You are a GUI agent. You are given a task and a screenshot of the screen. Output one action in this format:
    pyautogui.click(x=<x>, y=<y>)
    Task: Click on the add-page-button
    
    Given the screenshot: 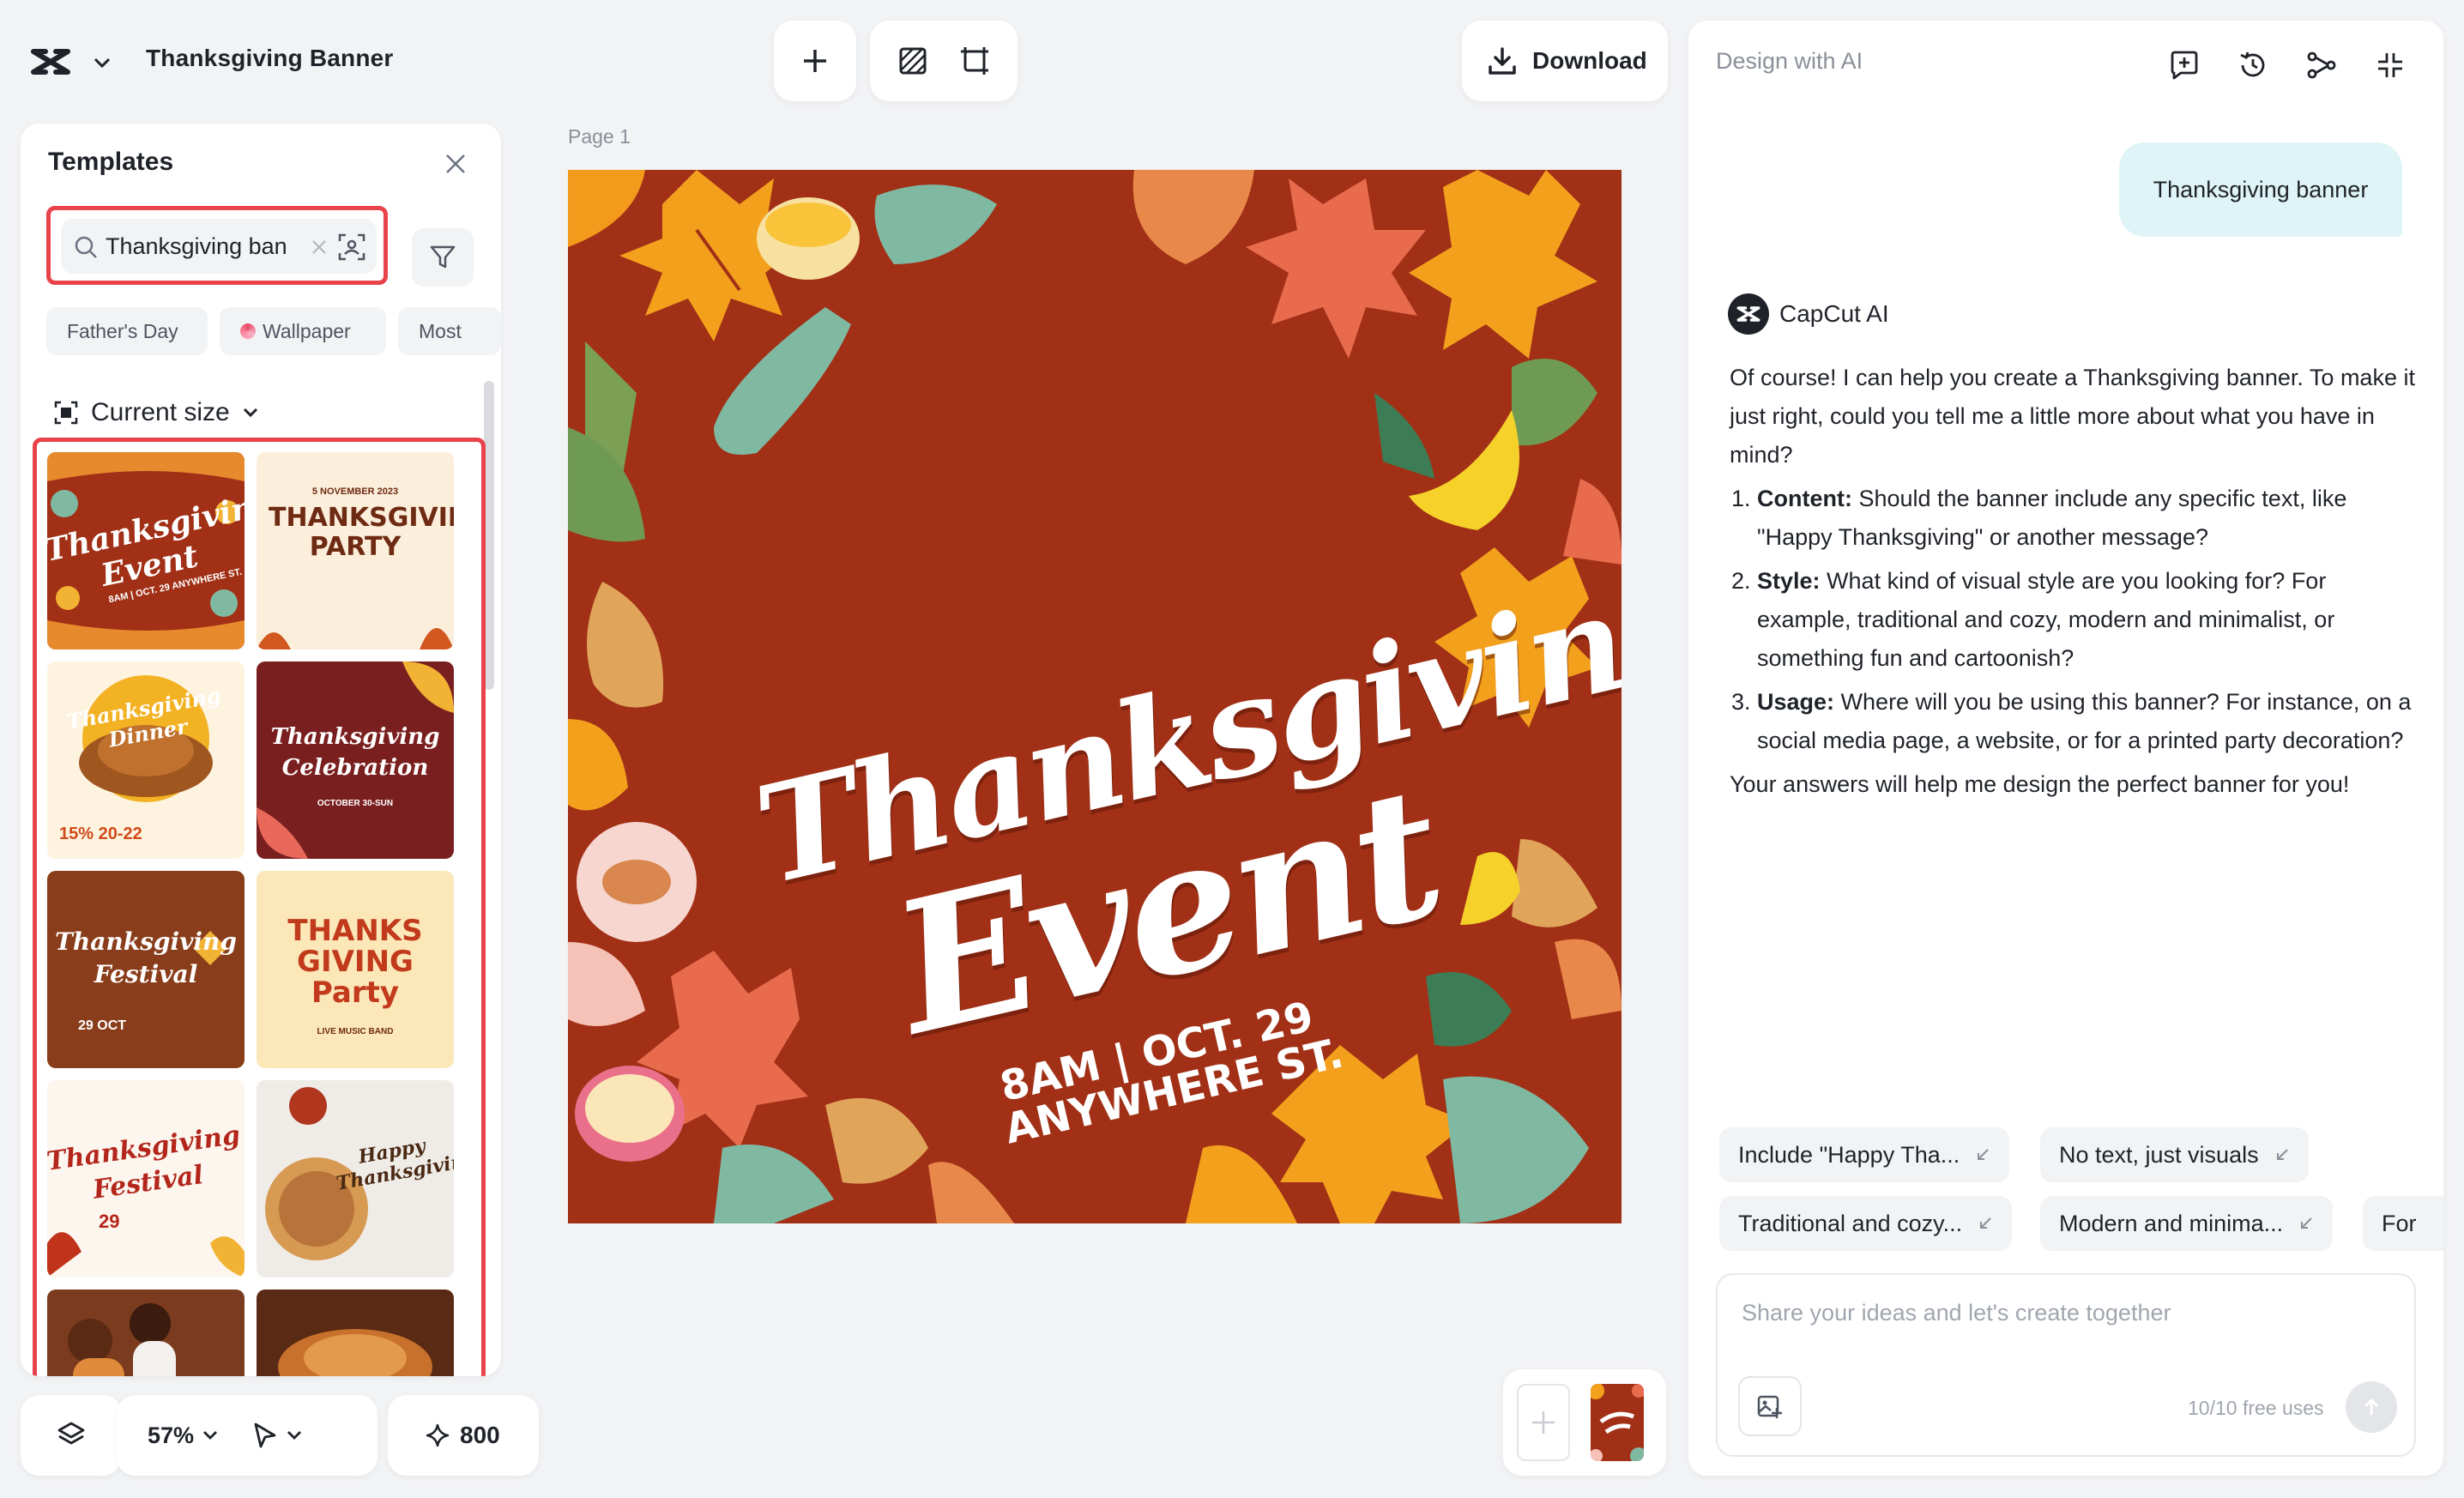 What is the action you would take?
    pyautogui.click(x=1543, y=1422)
    